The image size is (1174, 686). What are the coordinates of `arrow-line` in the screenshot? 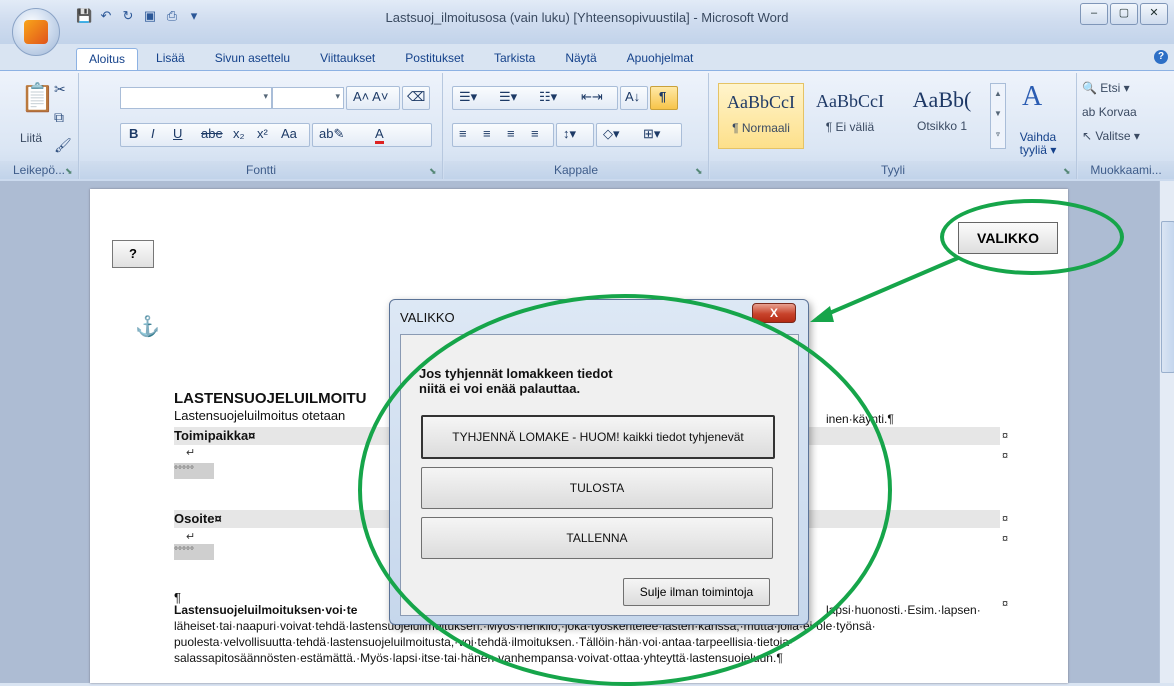 It's located at (888, 288).